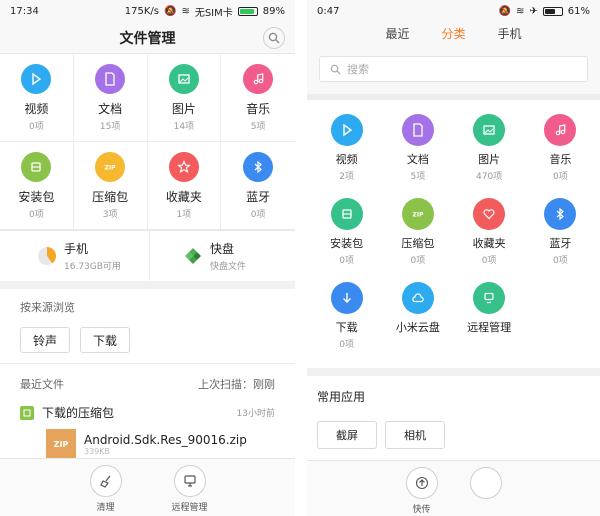 Image resolution: width=600 pixels, height=516 pixels. What do you see at coordinates (97, 451) in the screenshot?
I see `file-size: 339KB` at bounding box center [97, 451].